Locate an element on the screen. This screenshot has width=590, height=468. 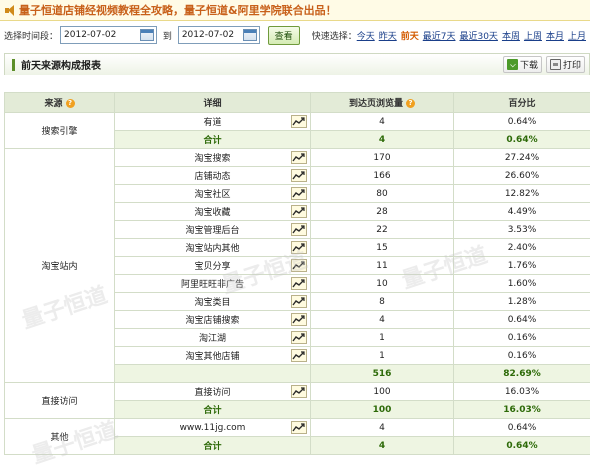
quick-link: 本月 is located at coordinates (555, 37).